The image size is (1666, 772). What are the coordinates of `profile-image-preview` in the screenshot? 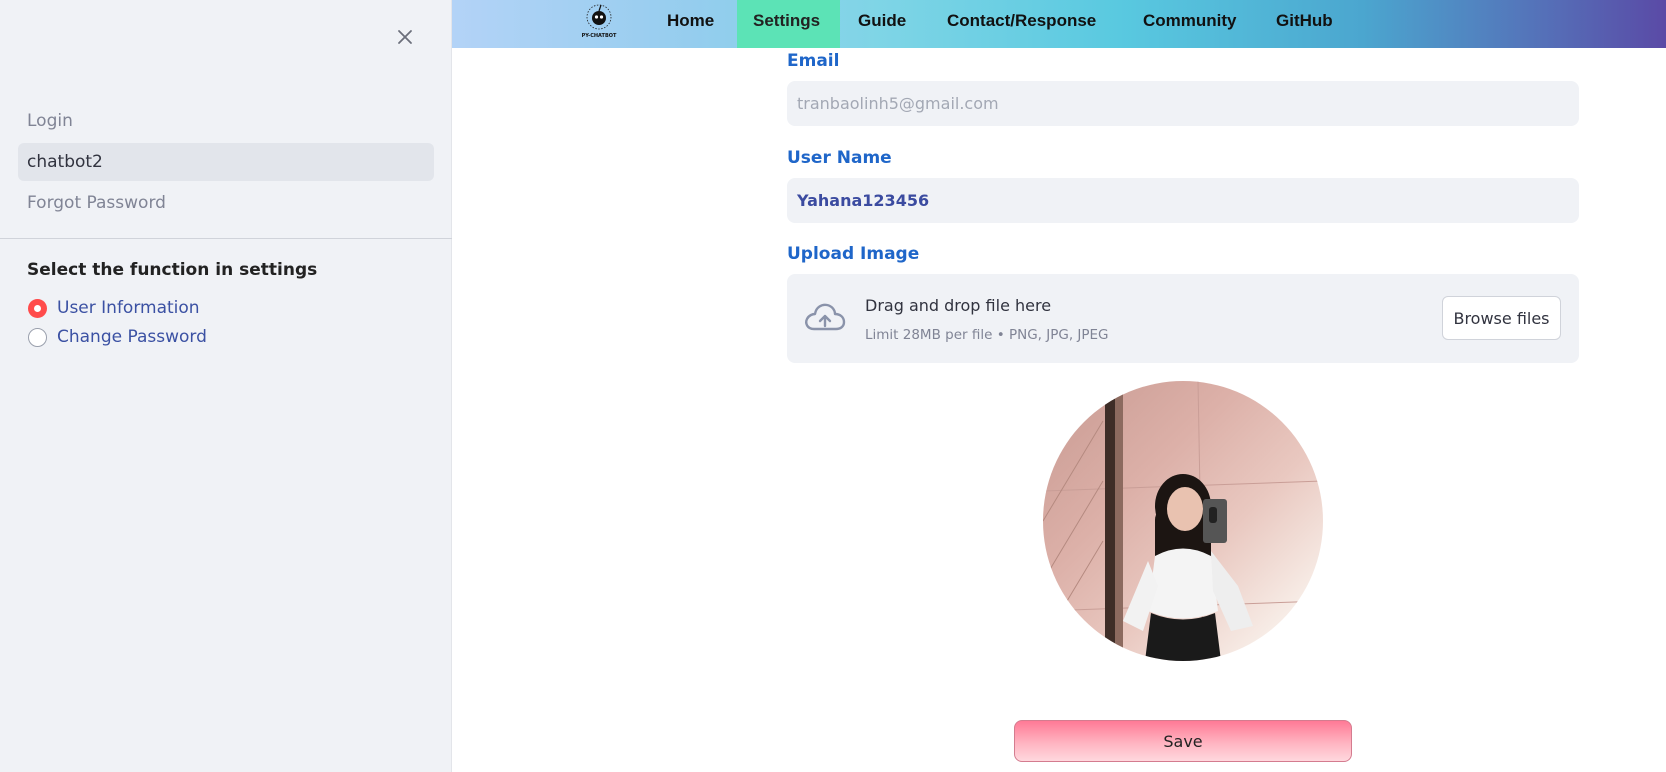 It's located at (1183, 521).